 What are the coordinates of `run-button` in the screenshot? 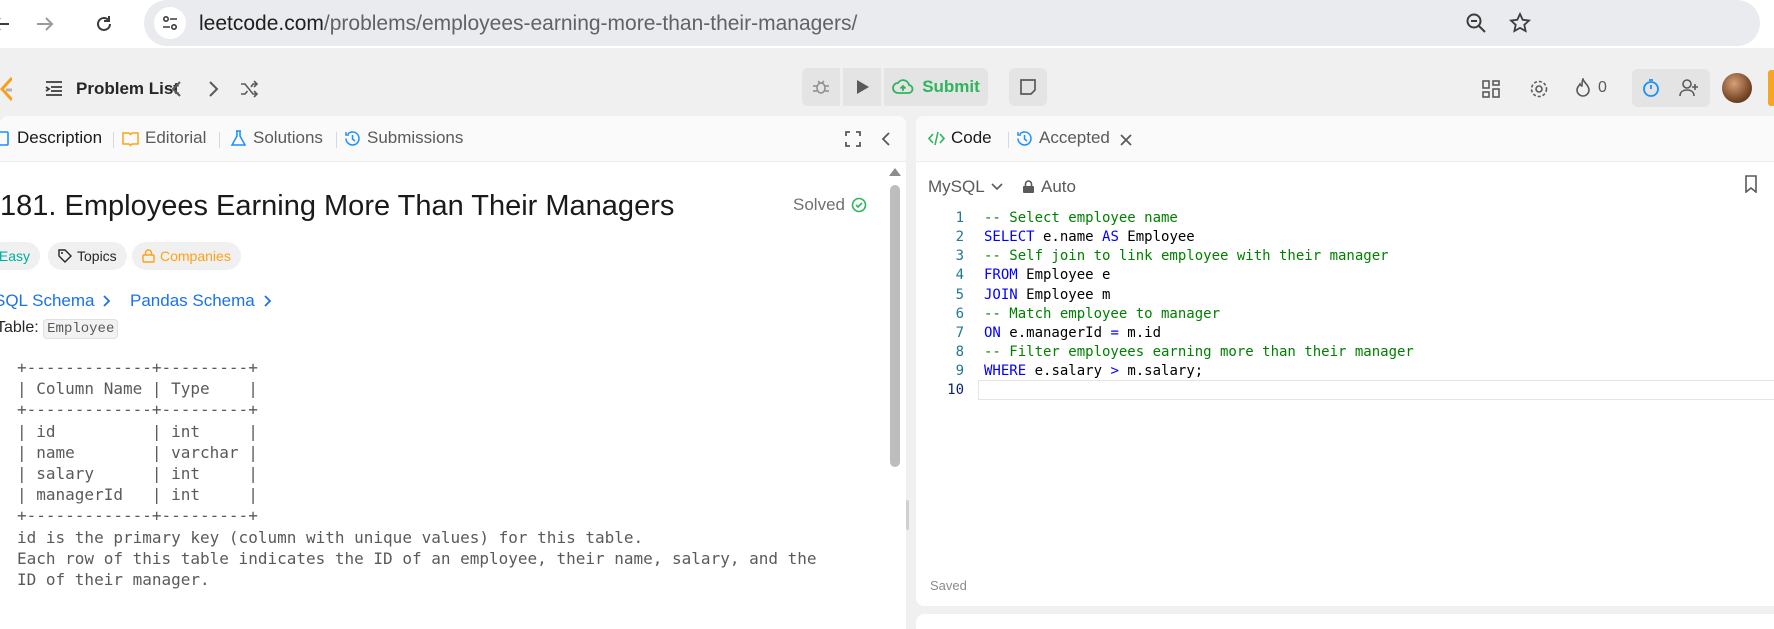 It's located at (862, 87).